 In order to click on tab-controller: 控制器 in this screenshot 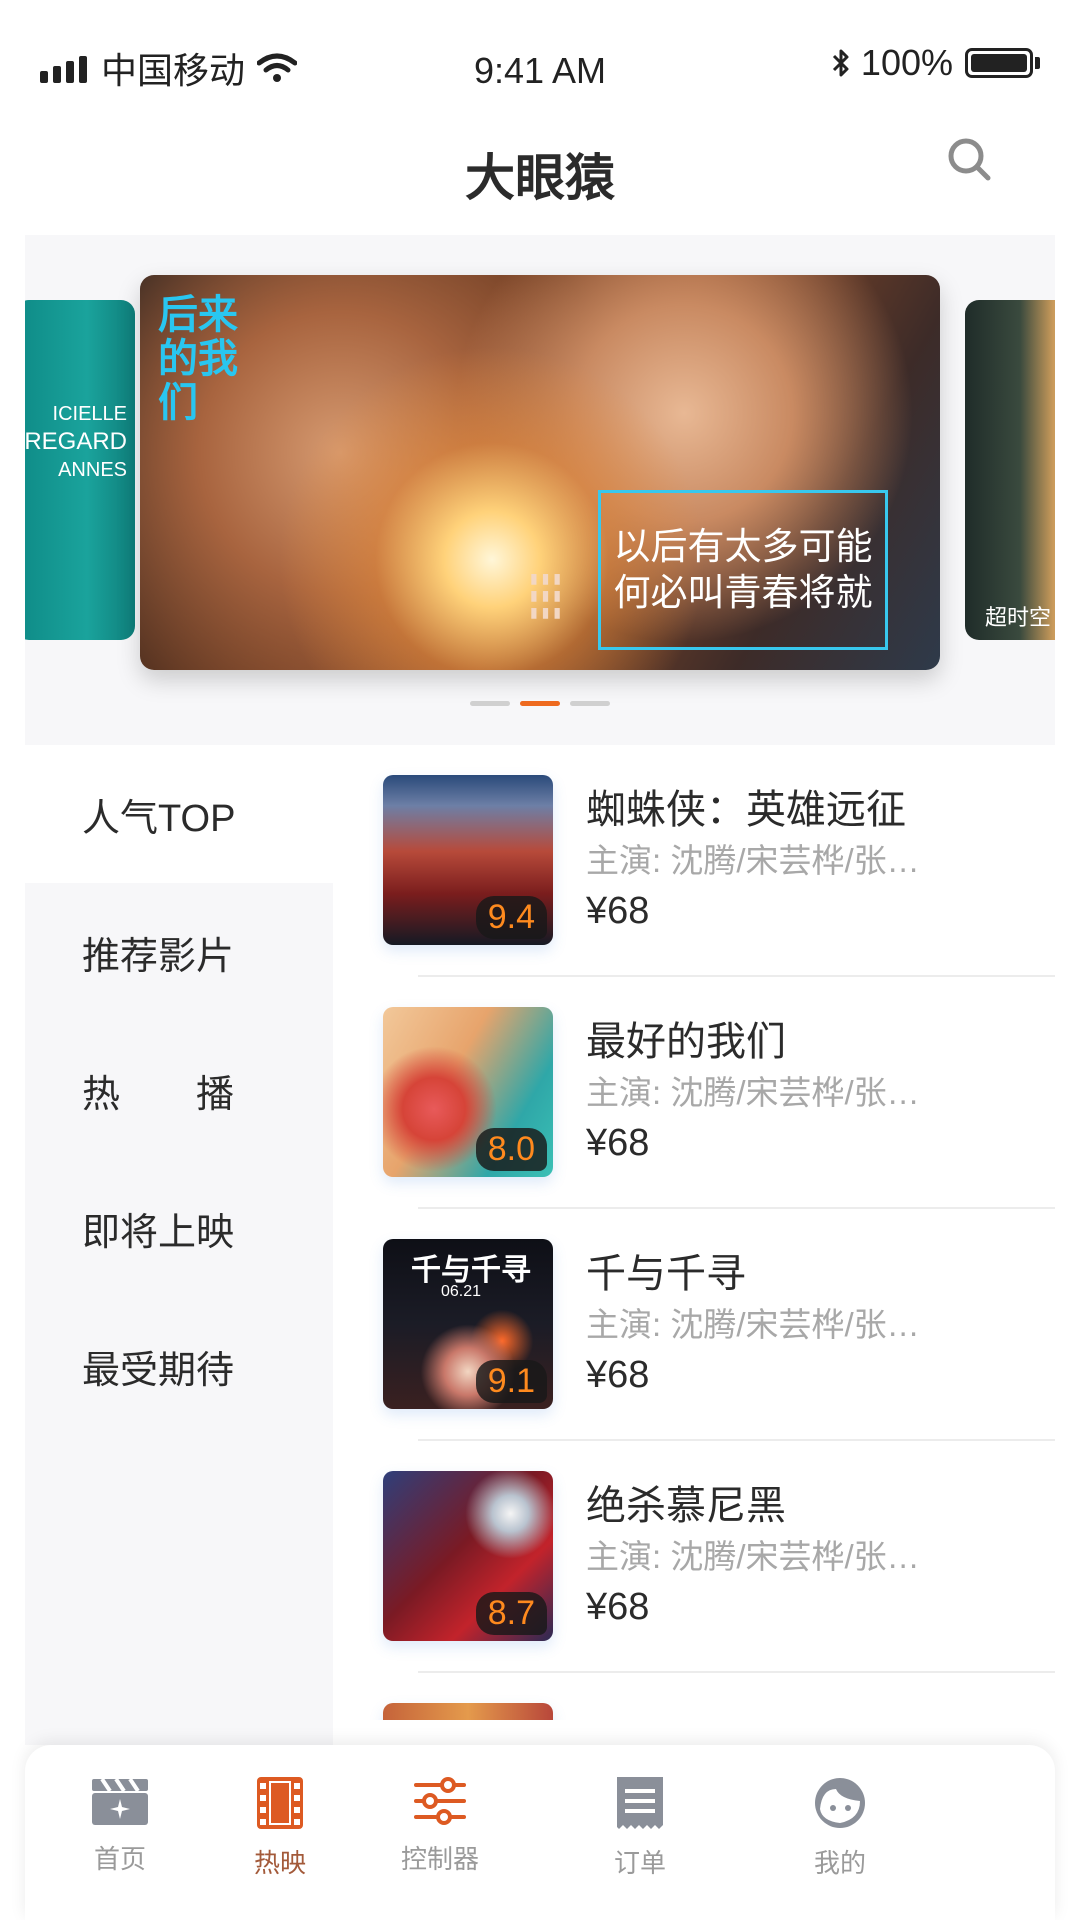, I will do `click(440, 1830)`.